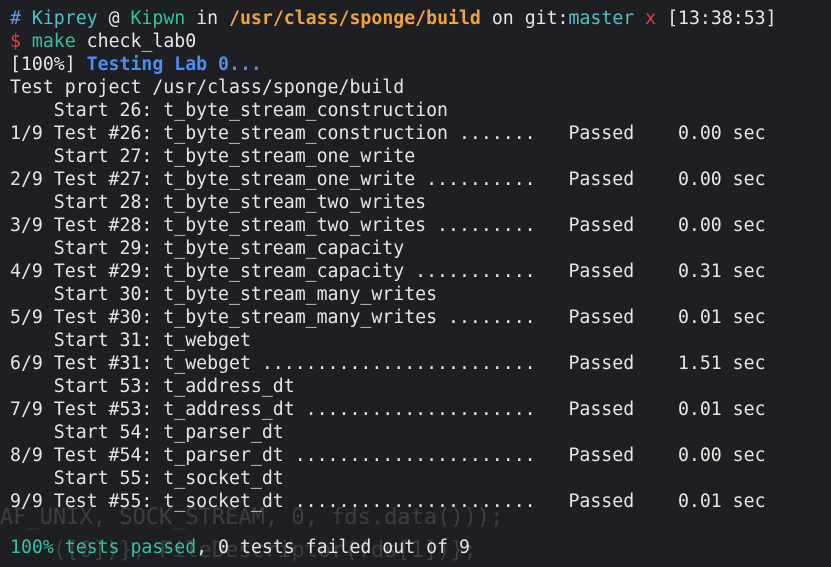  Describe the element at coordinates (355, 18) in the screenshot. I see `prompt-path: /usr/class/sponge/build` at that location.